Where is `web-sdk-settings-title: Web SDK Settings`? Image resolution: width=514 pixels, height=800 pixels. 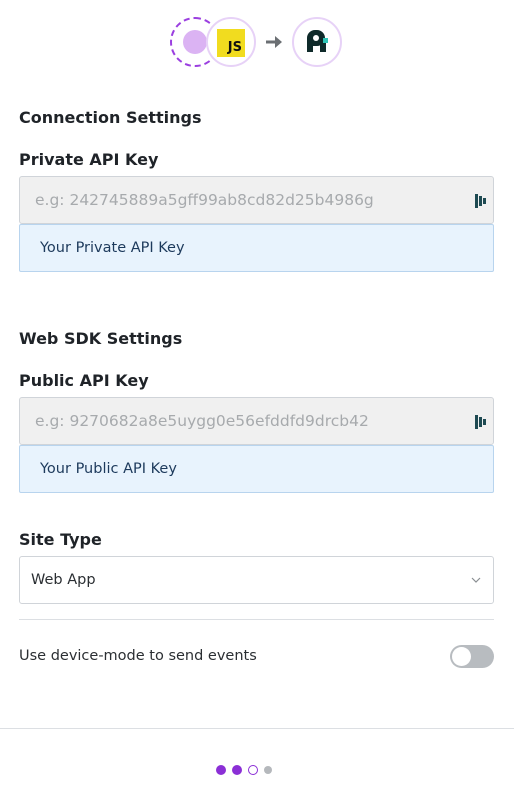
web-sdk-settings-title: Web SDK Settings is located at coordinates (101, 338).